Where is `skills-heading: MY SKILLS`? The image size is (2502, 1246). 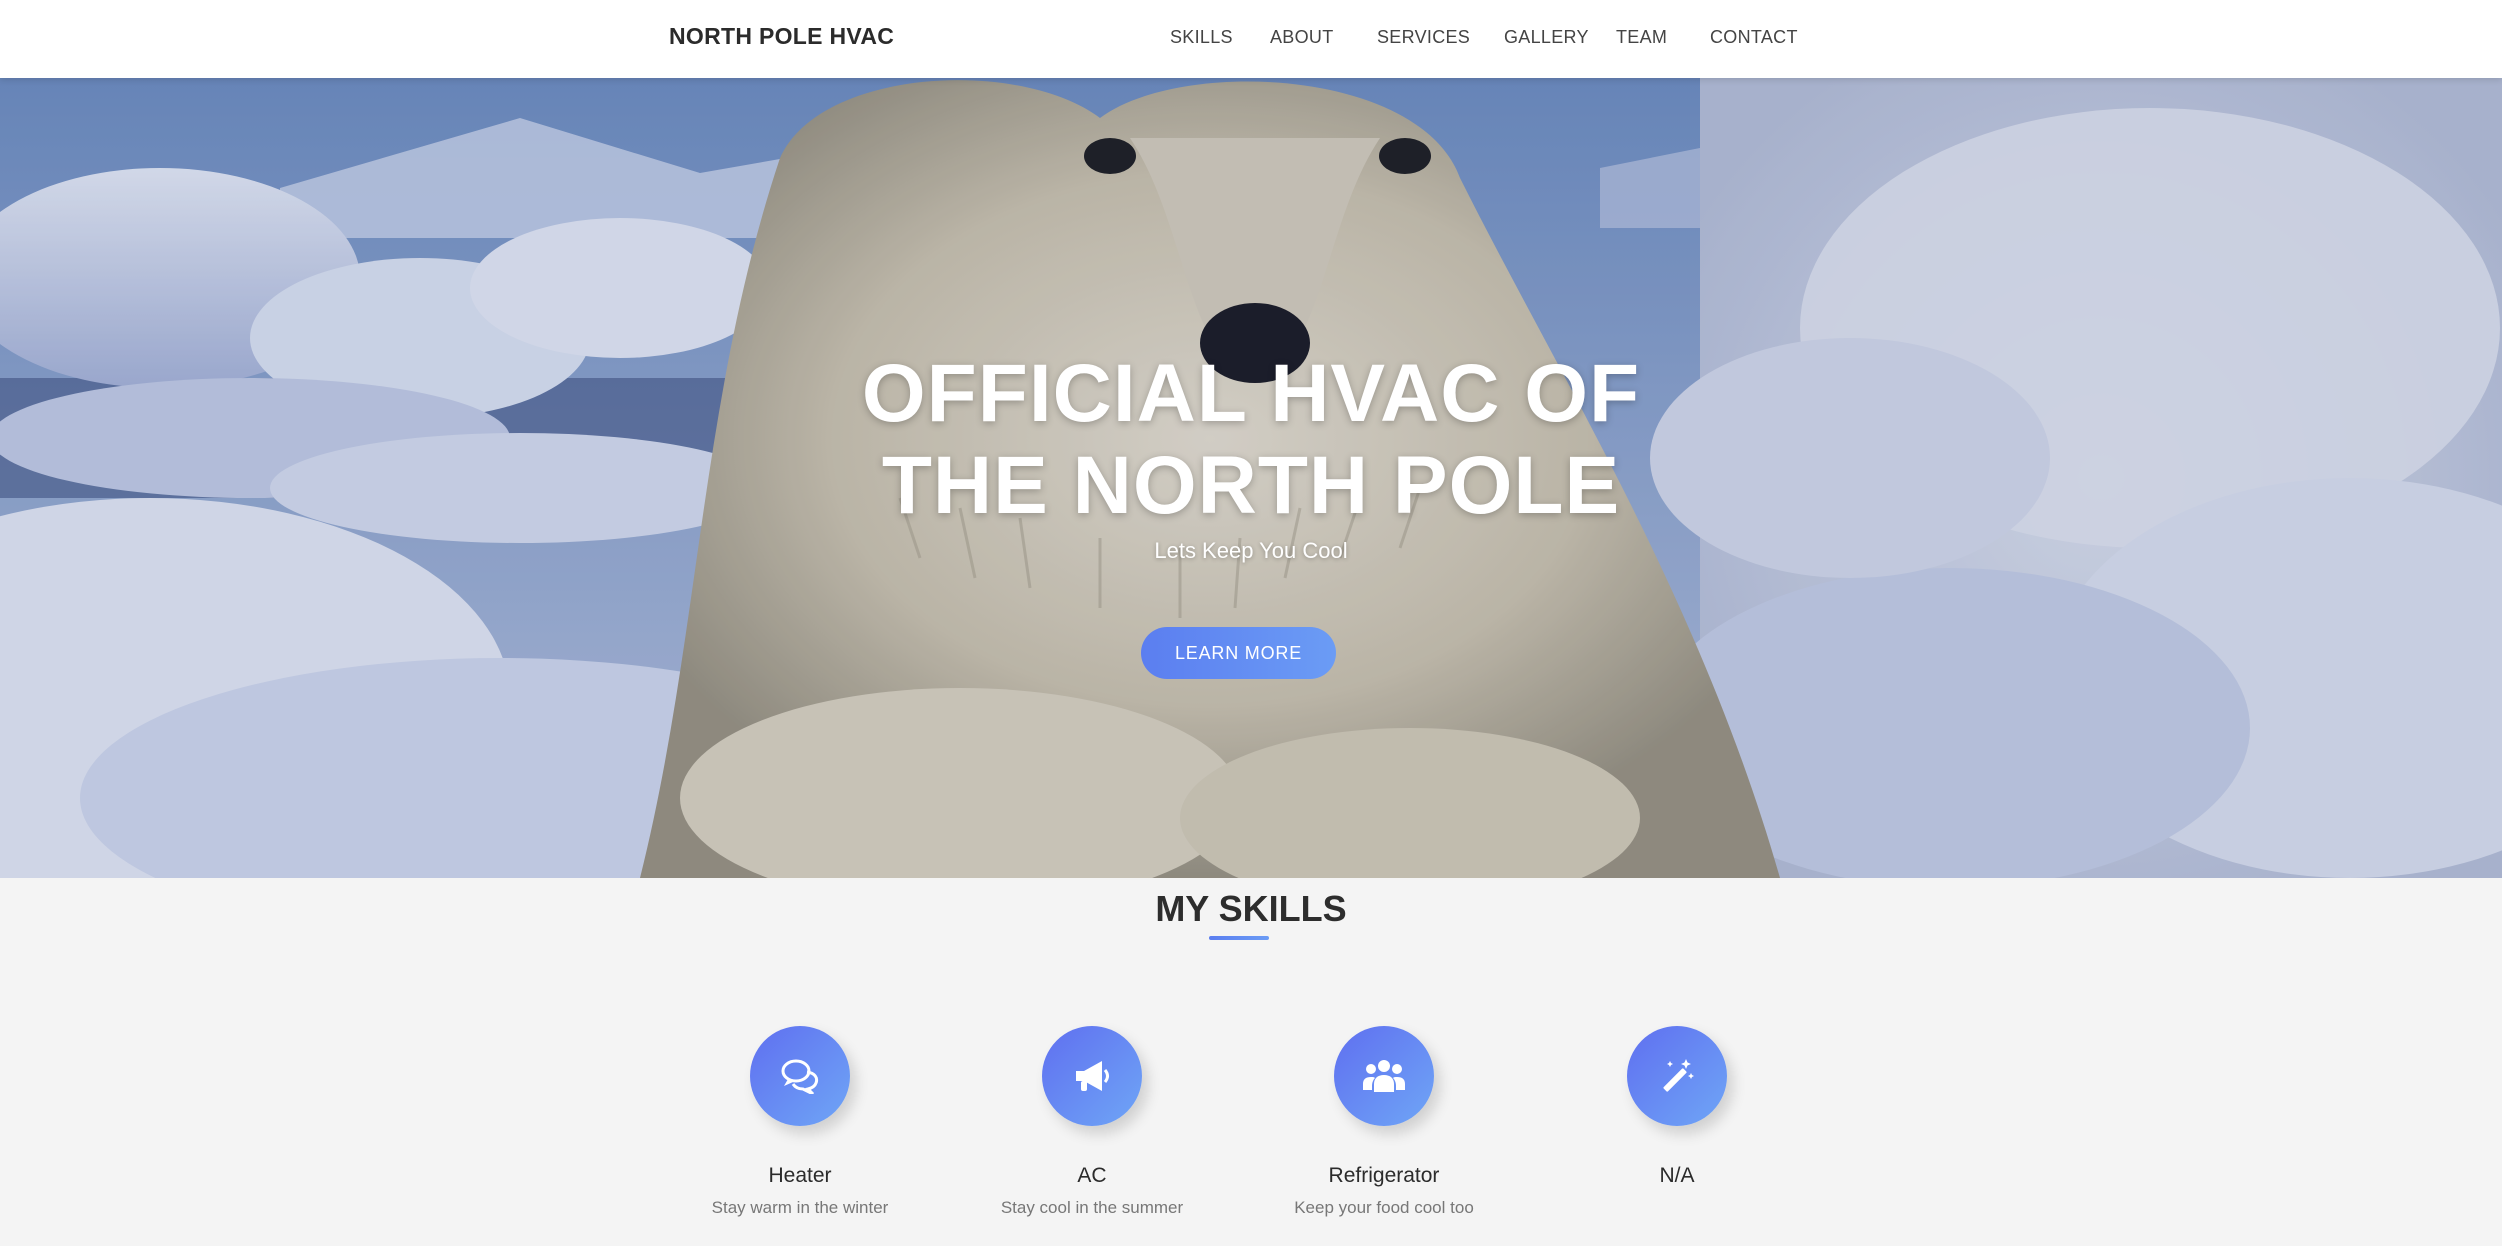 skills-heading: MY SKILLS is located at coordinates (1251, 908).